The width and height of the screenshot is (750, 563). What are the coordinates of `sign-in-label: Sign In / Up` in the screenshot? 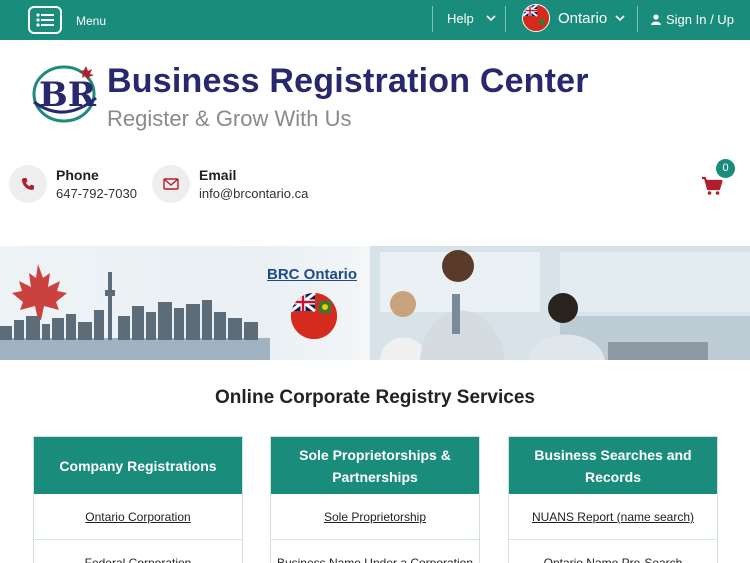 It's located at (700, 19).